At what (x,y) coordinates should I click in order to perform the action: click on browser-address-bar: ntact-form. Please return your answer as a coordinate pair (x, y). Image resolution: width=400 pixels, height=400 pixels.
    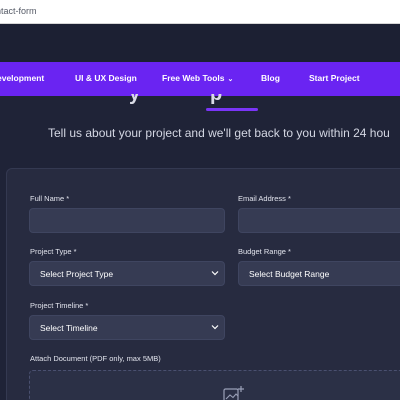
    Looking at the image, I should click on (200, 12).